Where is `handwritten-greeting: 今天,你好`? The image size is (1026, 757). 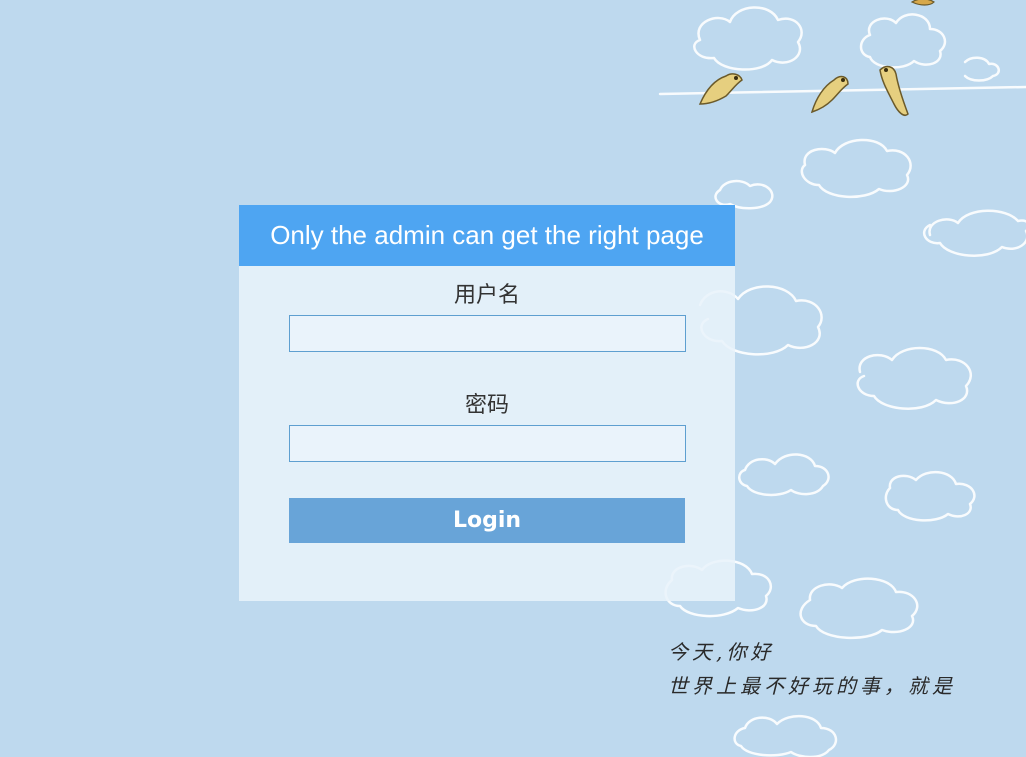 handwritten-greeting: 今天,你好 is located at coordinates (721, 652).